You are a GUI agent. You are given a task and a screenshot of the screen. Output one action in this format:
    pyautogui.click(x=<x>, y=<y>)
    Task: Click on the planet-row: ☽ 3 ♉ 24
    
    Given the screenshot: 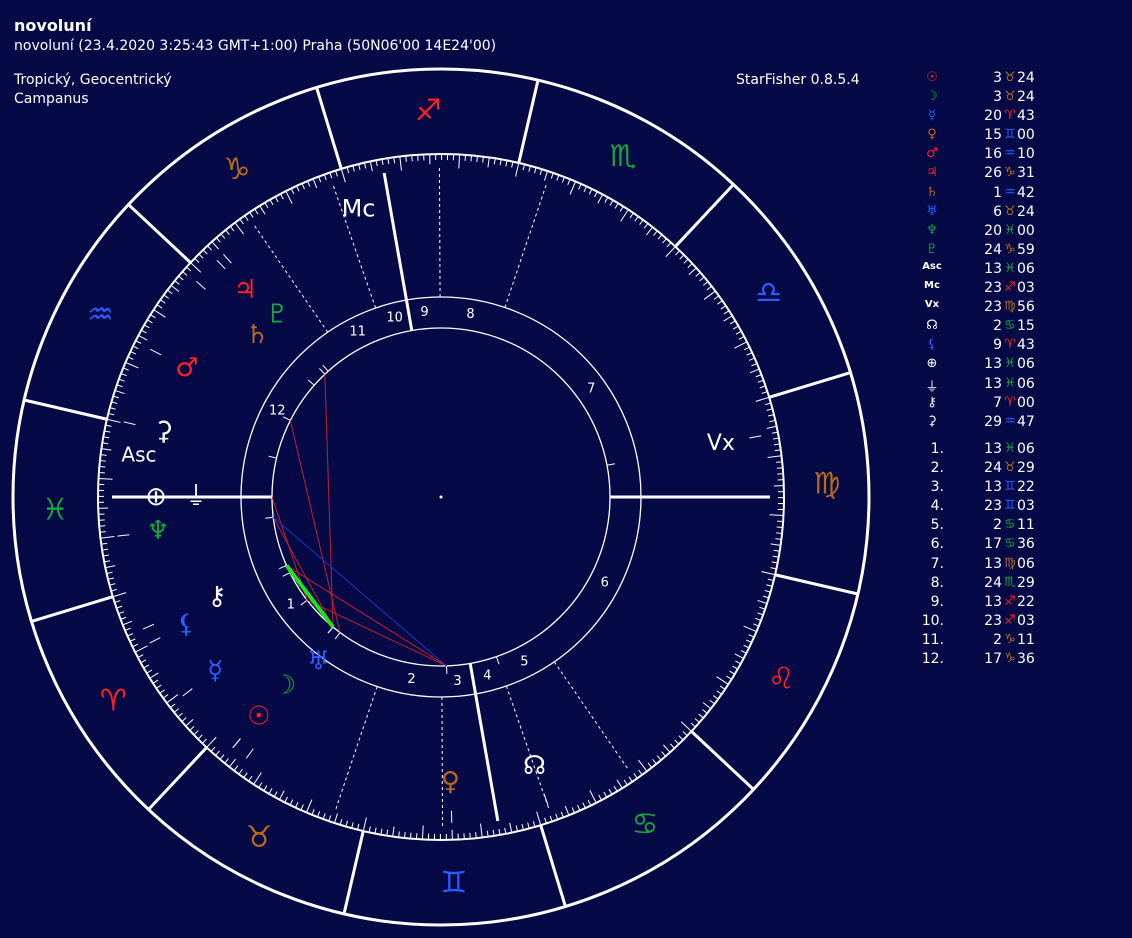 What is the action you would take?
    pyautogui.click(x=1018, y=98)
    